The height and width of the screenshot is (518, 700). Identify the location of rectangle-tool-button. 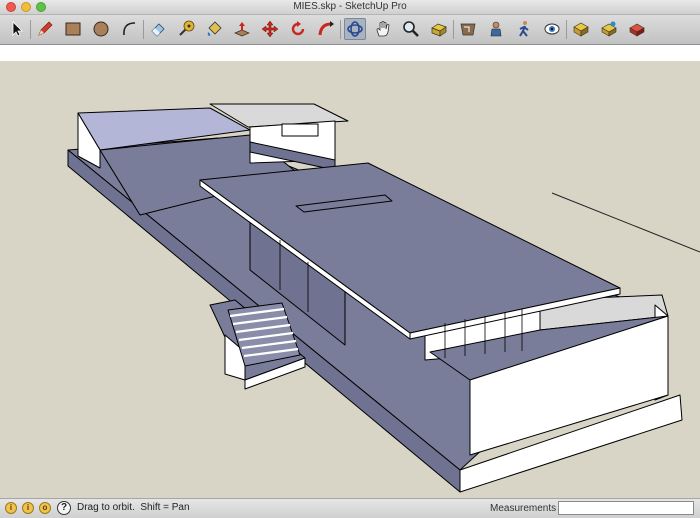
(73, 29).